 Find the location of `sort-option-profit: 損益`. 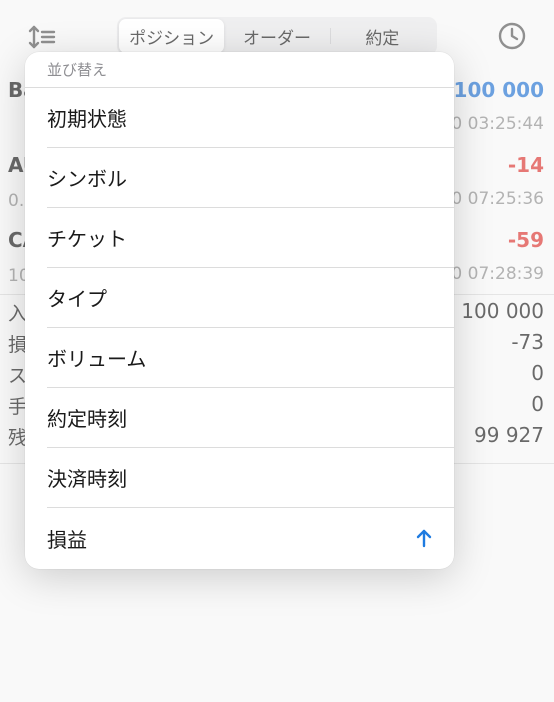

sort-option-profit: 損益 is located at coordinates (250, 538).